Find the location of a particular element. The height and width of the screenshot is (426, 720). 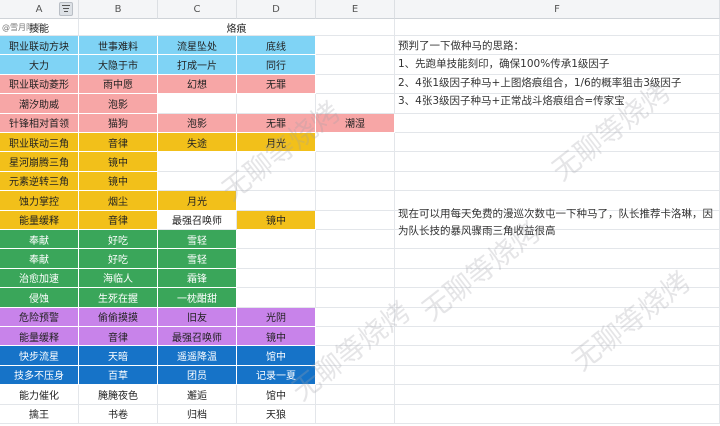

table-cell: 邂逅 is located at coordinates (197, 395).